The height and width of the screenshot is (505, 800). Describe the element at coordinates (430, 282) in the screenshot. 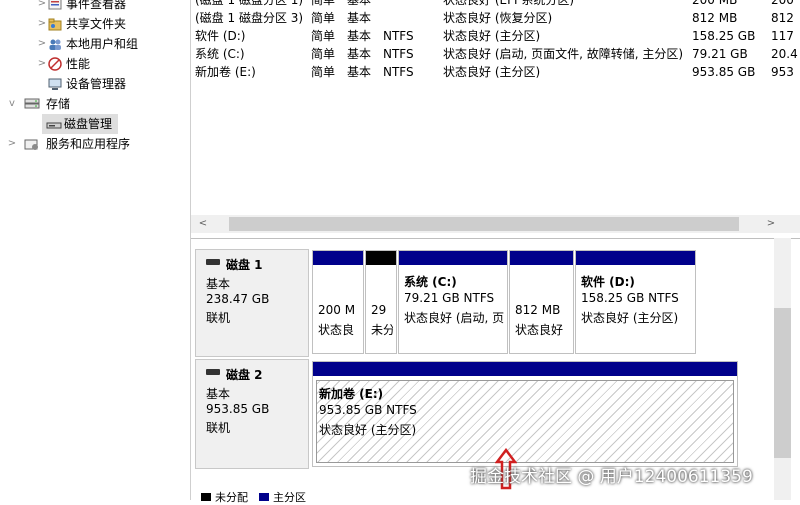

I see `partition-title: 系统 (C:)` at that location.